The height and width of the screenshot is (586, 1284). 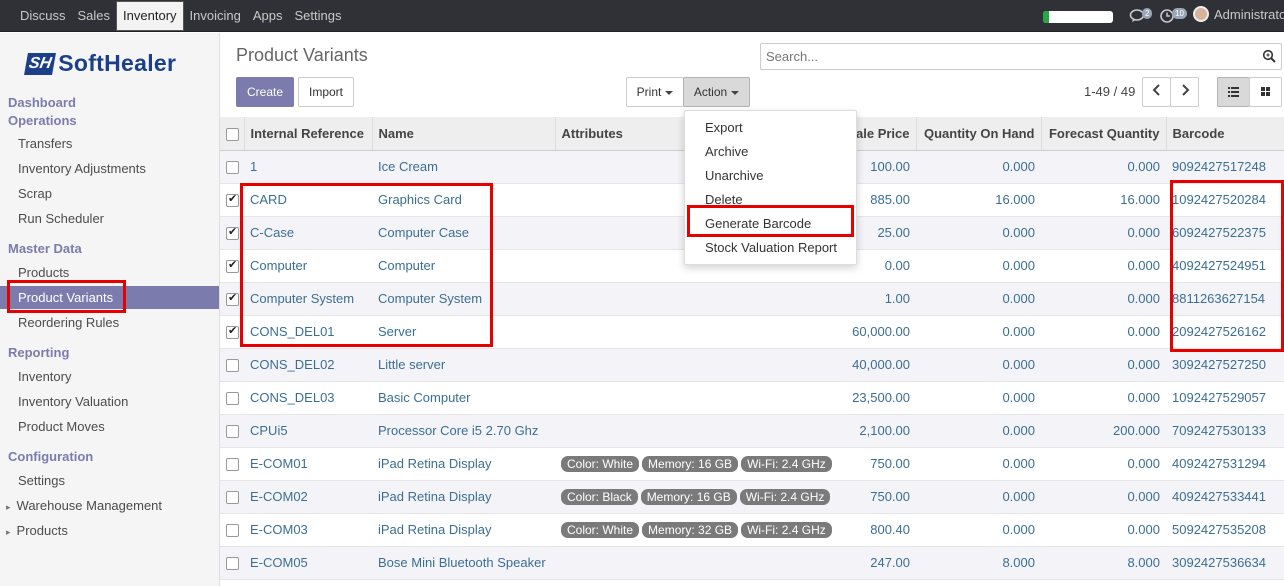 What do you see at coordinates (150, 16) in the screenshot?
I see `menu-inventory: Inventory` at bounding box center [150, 16].